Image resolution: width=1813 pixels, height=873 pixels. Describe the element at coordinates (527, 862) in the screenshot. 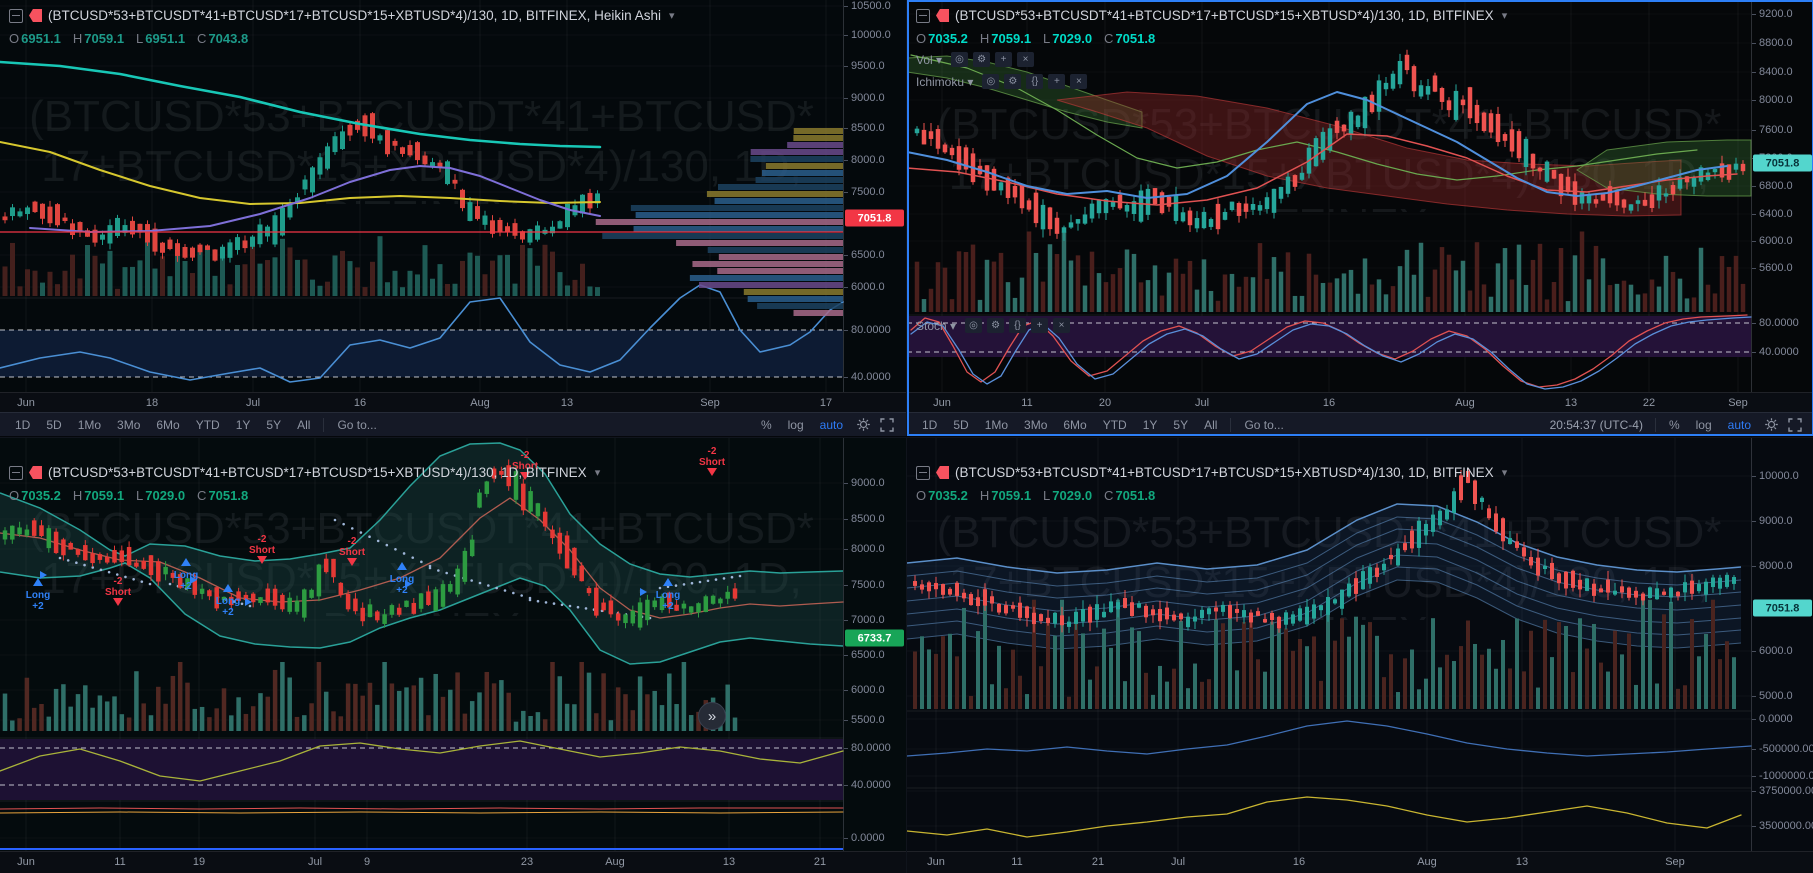

I see `time-axis-label: 23` at that location.